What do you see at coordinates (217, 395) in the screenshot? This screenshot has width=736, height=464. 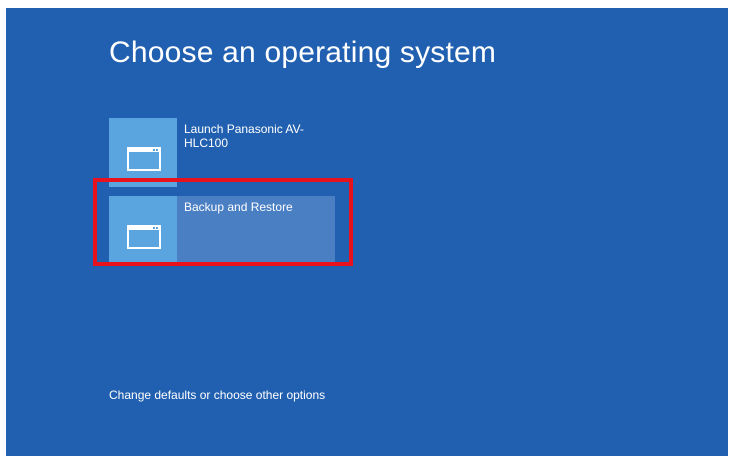 I see `change-defaults-link: Change defaults or choose other options` at bounding box center [217, 395].